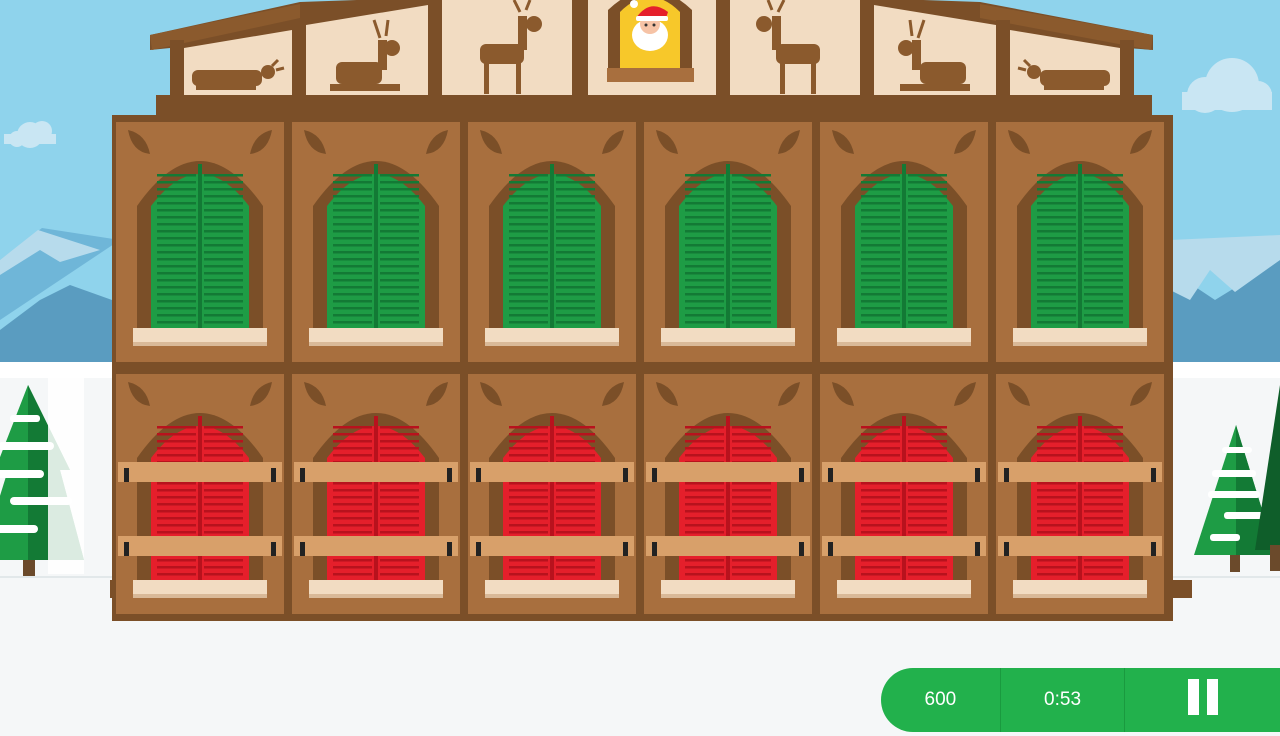 The width and height of the screenshot is (1280, 736). I want to click on snow-fence-left, so click(56, 370).